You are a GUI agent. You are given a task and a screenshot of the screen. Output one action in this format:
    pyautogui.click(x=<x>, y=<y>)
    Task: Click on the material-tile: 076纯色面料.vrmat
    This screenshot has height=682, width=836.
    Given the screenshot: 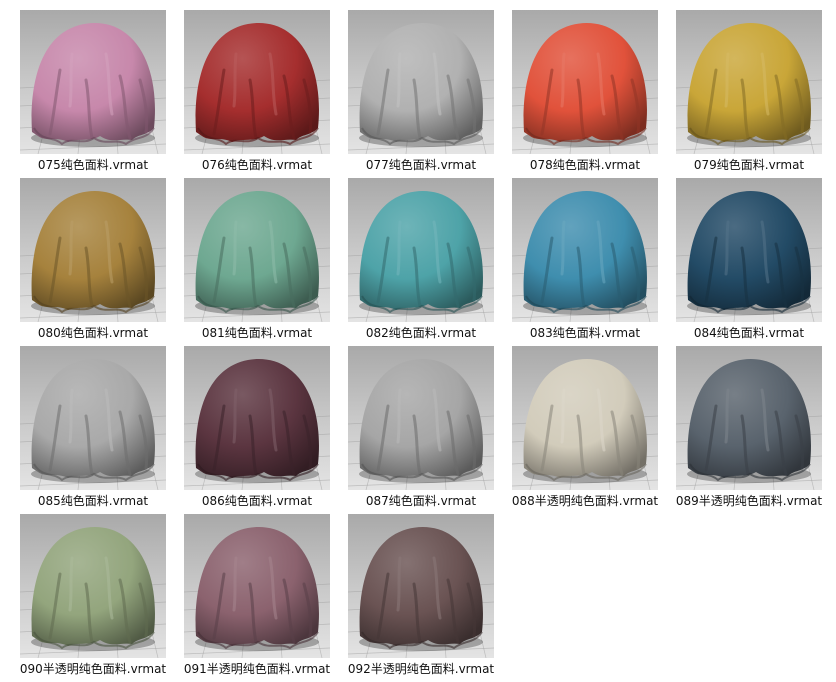 What is the action you would take?
    pyautogui.click(x=257, y=94)
    